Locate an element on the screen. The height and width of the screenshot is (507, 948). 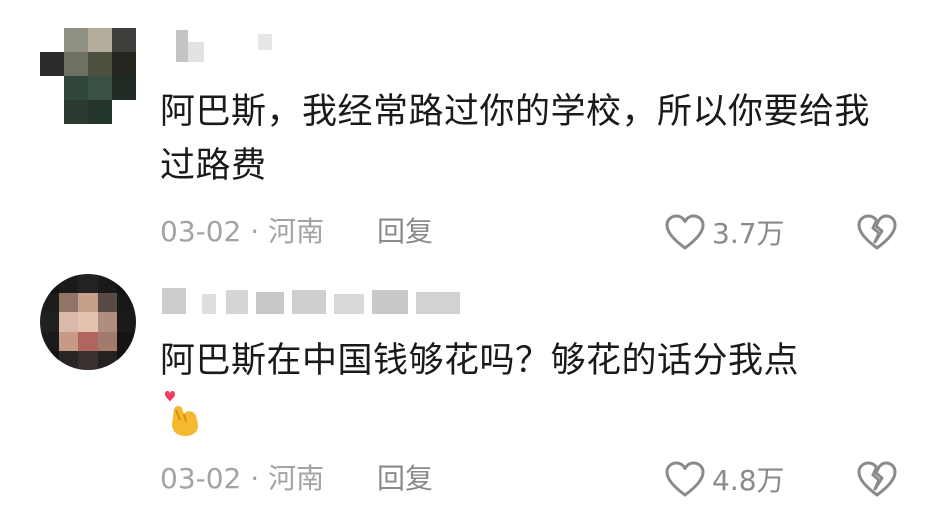
like-button: 4.8万 is located at coordinates (724, 479).